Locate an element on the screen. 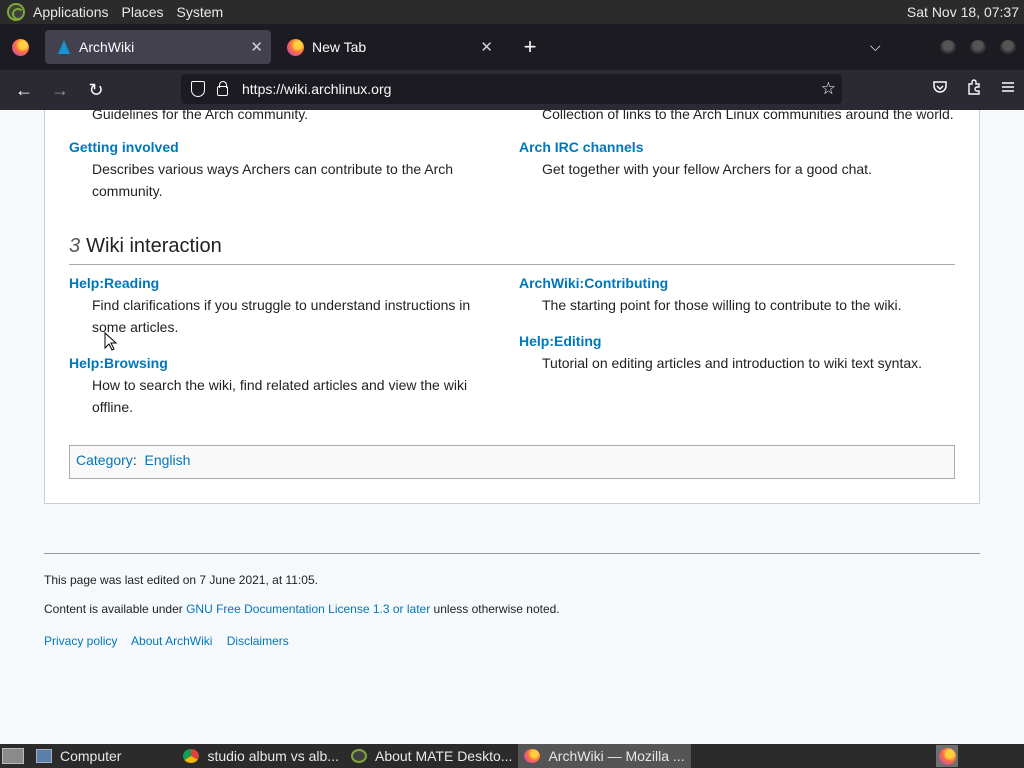  cut-left-desc: Guidelines for the Arch community. is located at coordinates (279, 117).